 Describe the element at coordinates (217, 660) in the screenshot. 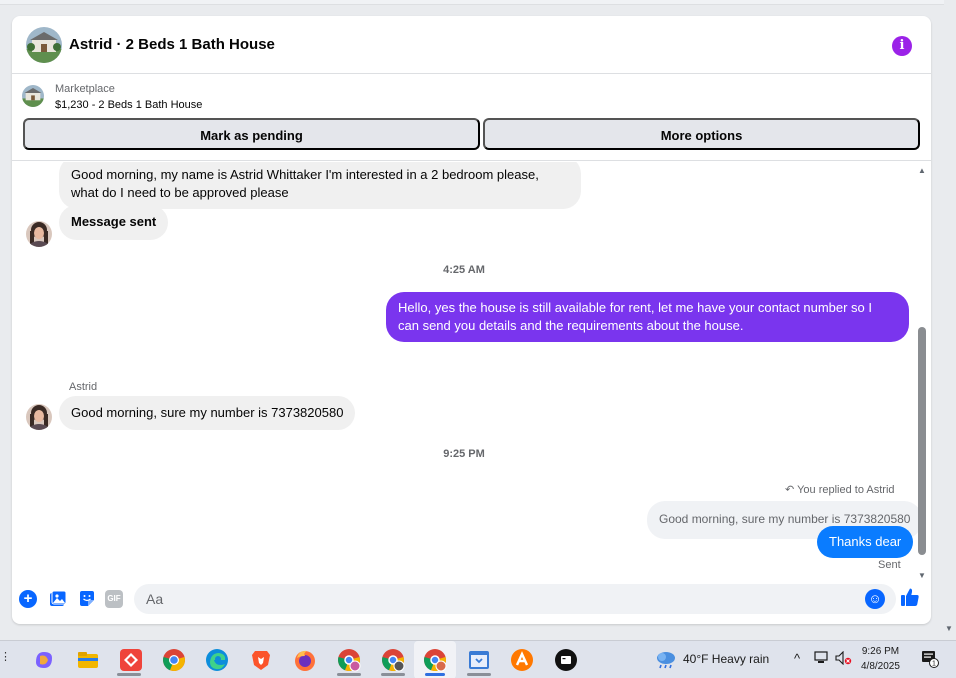

I see `edge-icon` at that location.